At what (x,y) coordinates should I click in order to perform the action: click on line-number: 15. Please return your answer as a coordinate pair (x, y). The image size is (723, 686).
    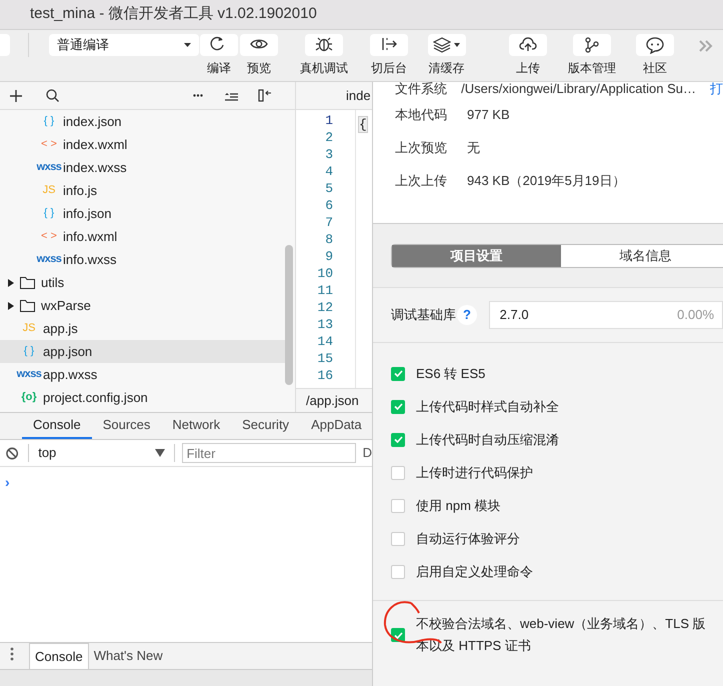
    Looking at the image, I should click on (325, 358).